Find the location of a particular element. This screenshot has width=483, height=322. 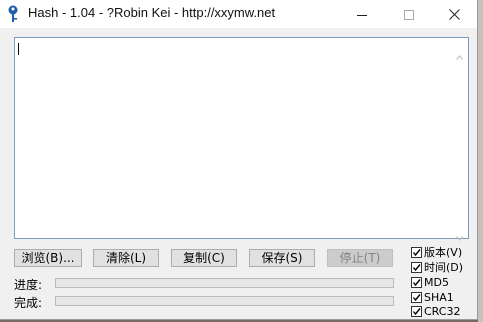

option-sha1: SHA1 is located at coordinates (432, 297).